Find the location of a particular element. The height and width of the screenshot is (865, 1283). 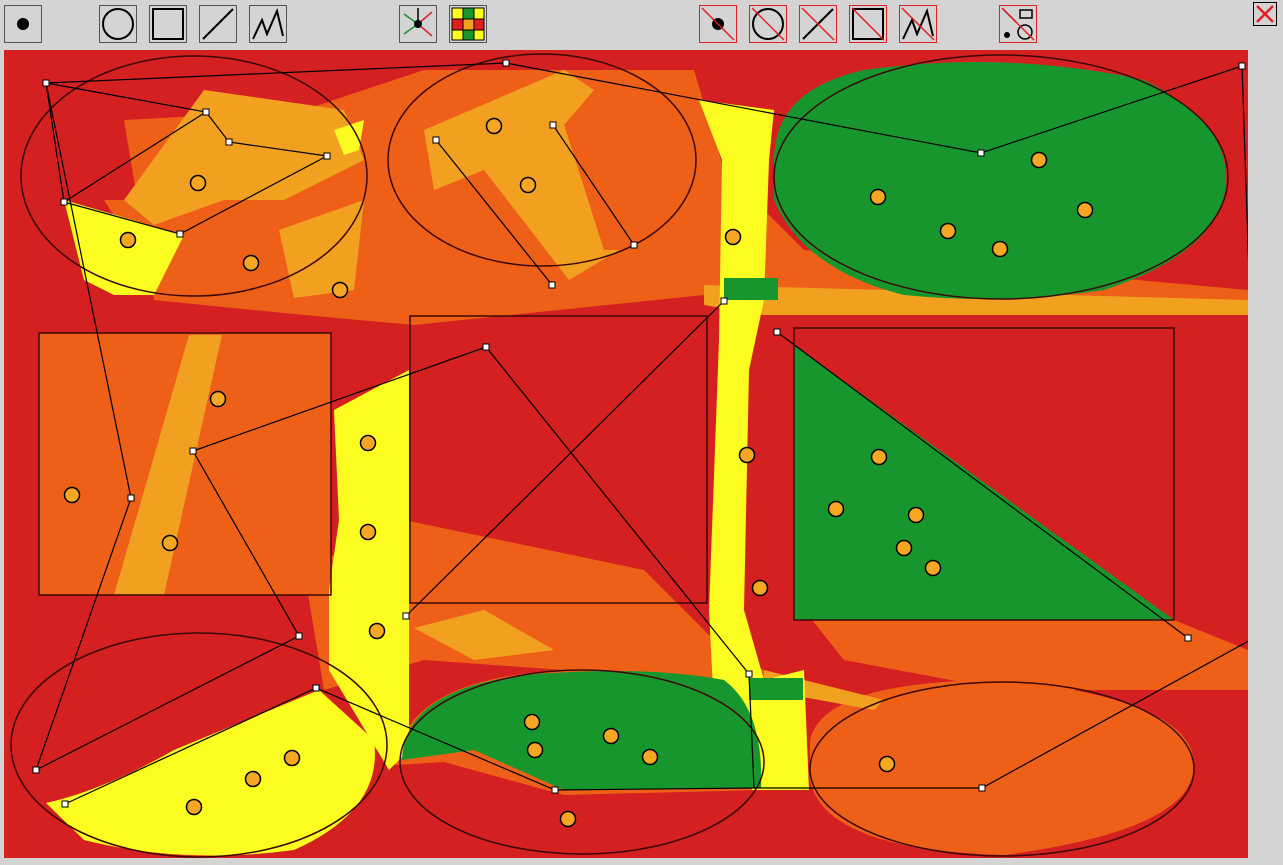

delete-line-tool-button is located at coordinates (818, 24).